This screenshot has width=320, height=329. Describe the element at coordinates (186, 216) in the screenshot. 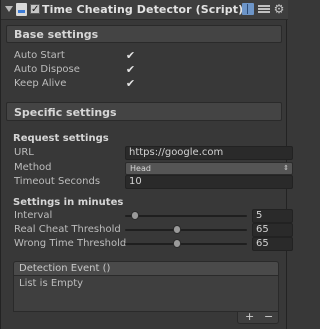

I see `interval-slider-track` at that location.